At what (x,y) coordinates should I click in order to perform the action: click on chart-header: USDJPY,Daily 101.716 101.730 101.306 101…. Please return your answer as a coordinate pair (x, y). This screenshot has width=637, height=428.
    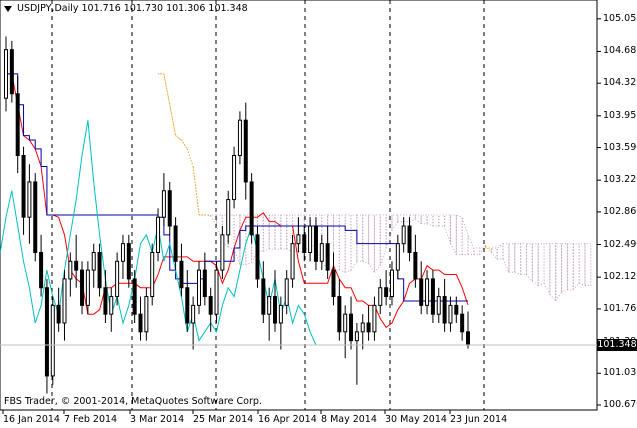
    Looking at the image, I should click on (126, 8).